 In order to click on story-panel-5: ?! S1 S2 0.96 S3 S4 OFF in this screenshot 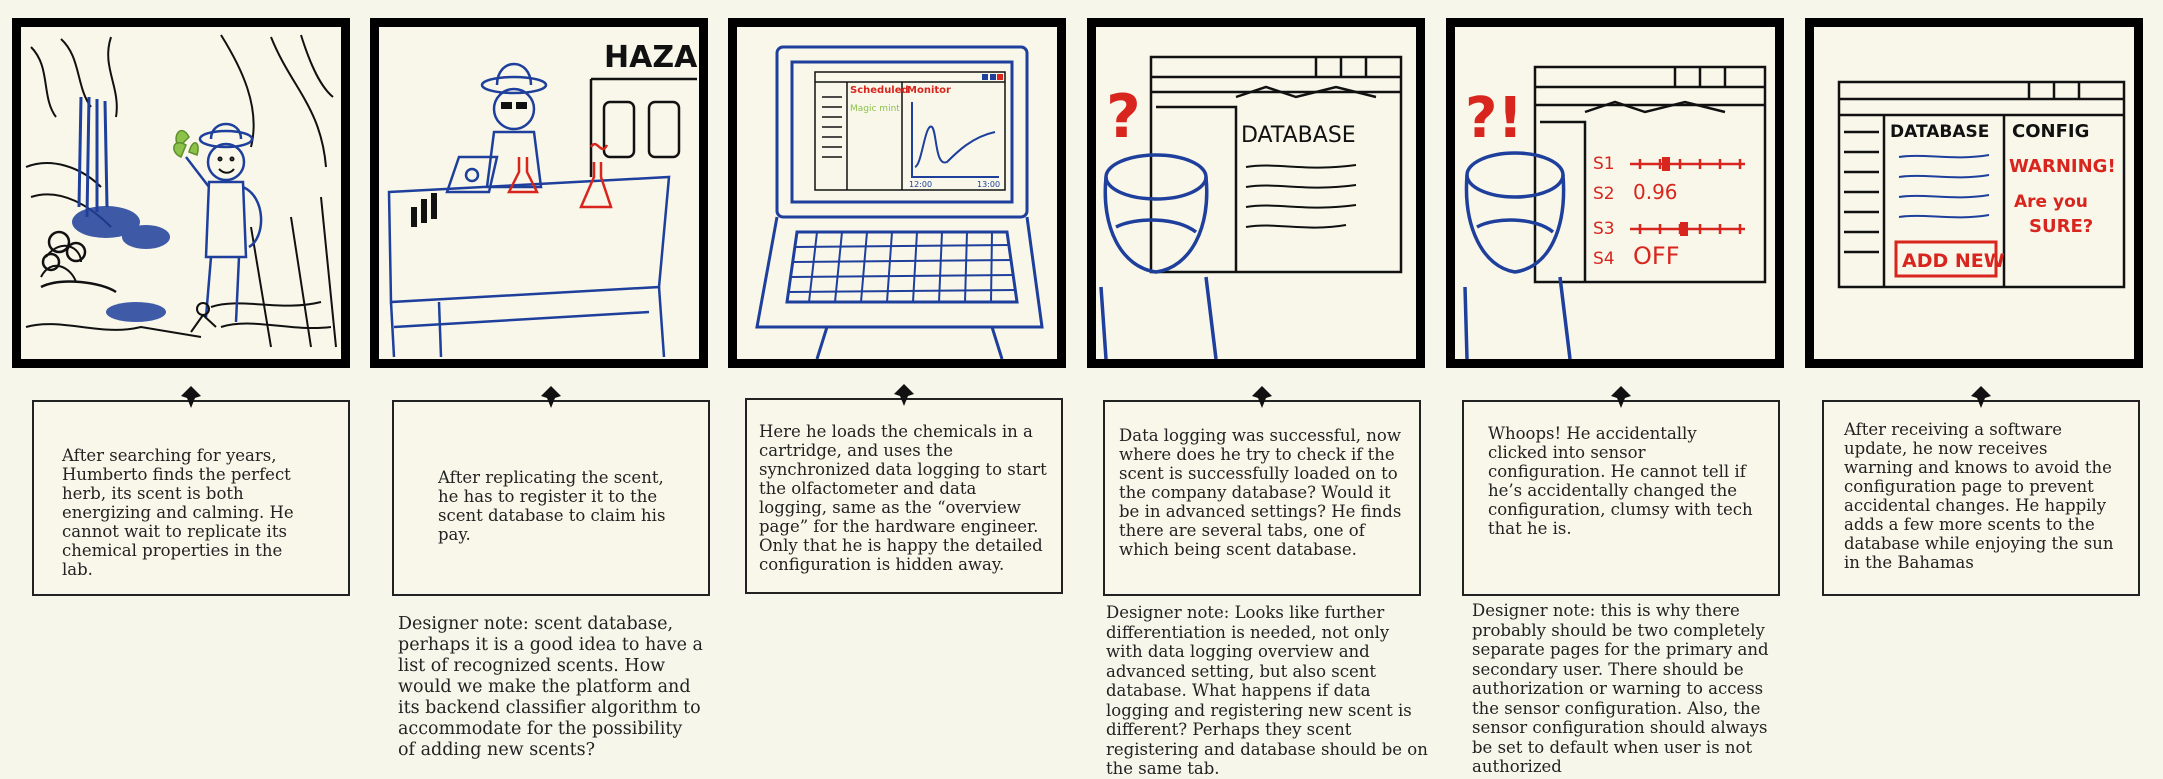, I will do `click(1615, 193)`.